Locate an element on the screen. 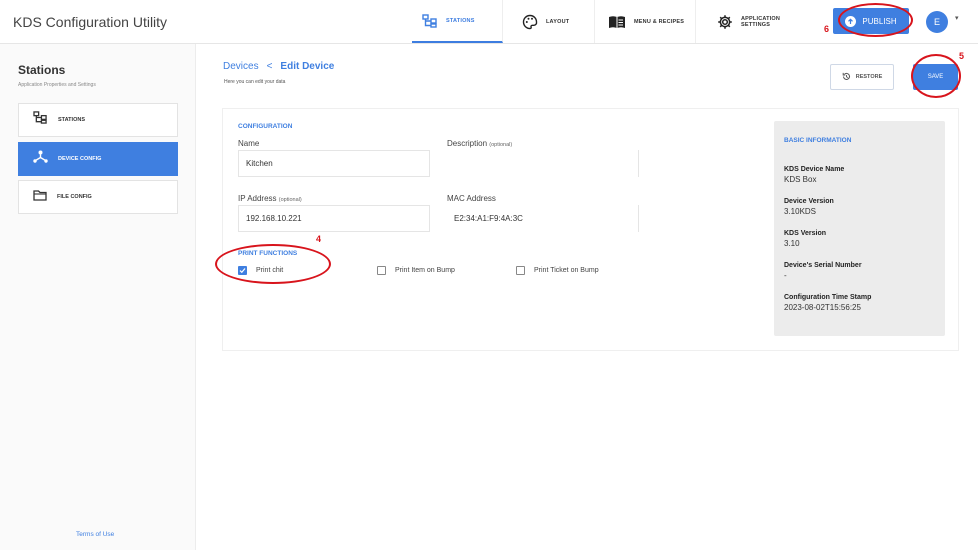  restore-icon is located at coordinates (846, 77).